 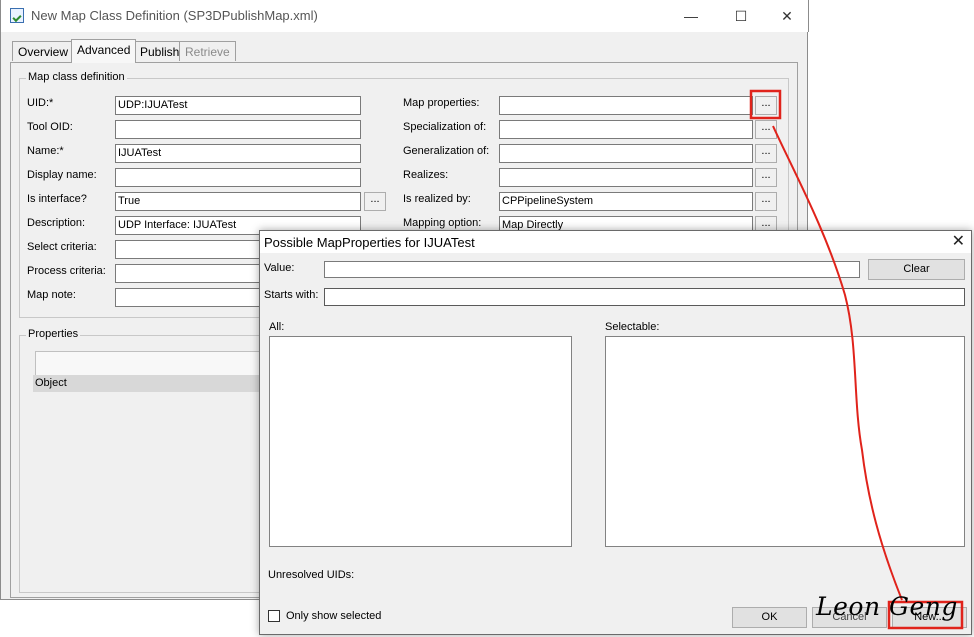 What do you see at coordinates (626, 201) in the screenshot?
I see `is-realized-by-field: CPPipelineSystem` at bounding box center [626, 201].